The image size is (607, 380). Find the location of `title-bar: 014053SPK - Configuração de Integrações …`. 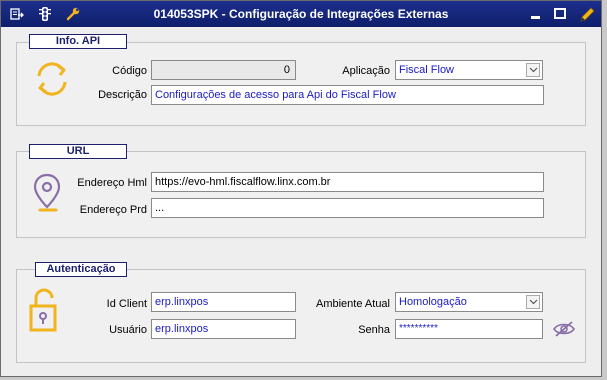

title-bar: 014053SPK - Configuração de Integrações … is located at coordinates (301, 14).